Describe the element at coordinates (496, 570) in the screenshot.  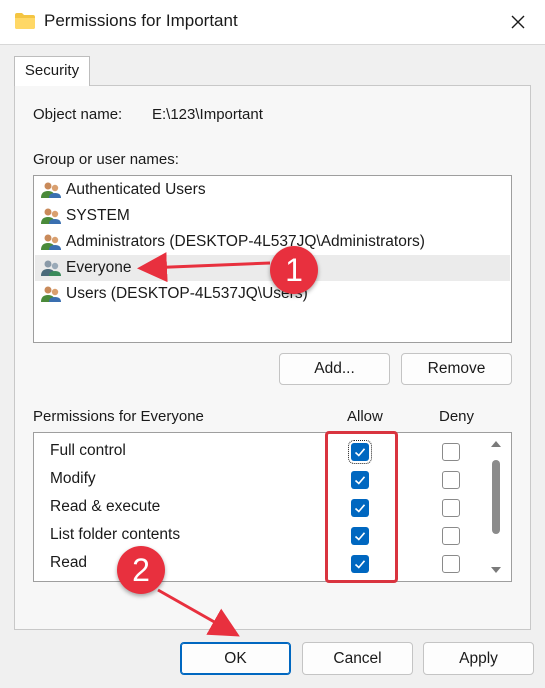
I see `scroll-down-arrow-icon` at that location.